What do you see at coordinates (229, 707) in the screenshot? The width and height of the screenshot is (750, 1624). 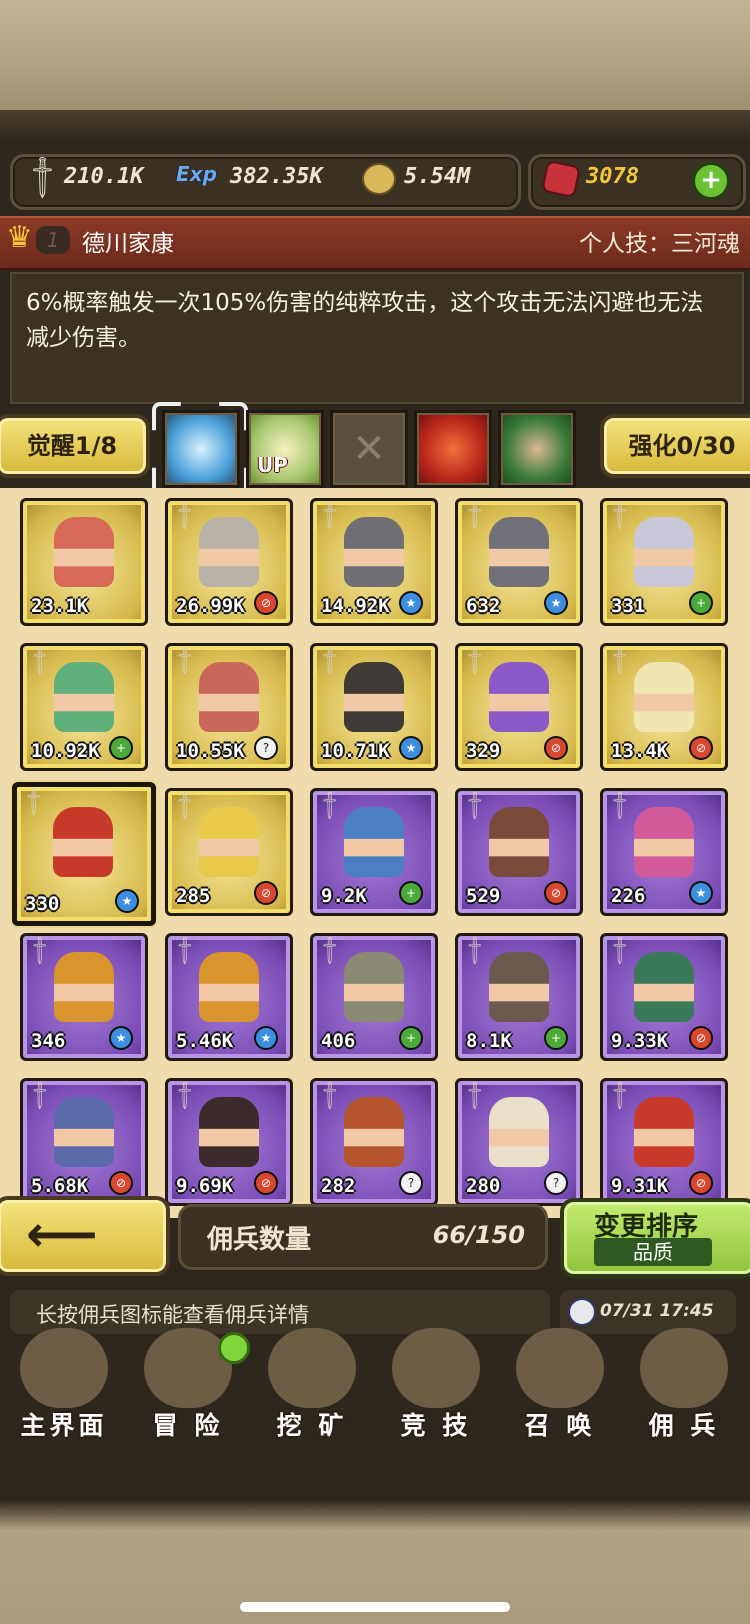 I see `mercenary-card: 🗡 10.55K?` at bounding box center [229, 707].